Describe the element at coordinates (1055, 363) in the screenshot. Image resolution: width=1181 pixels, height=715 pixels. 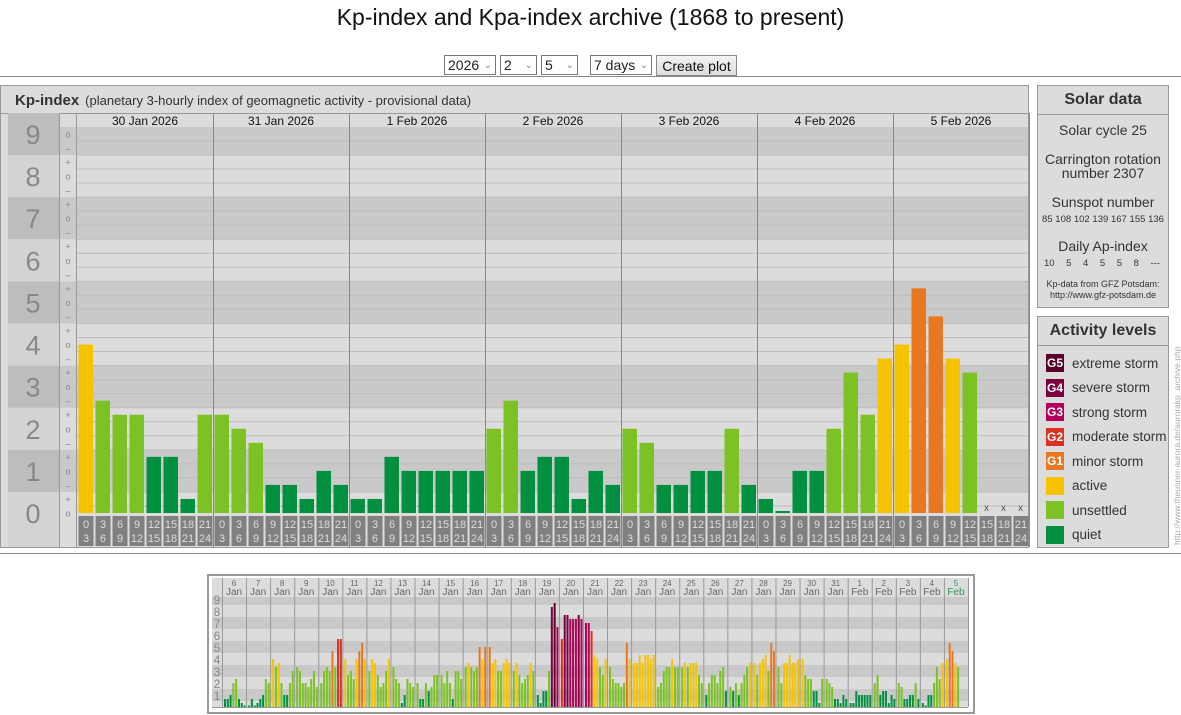
I see `legend-swatch: G5` at that location.